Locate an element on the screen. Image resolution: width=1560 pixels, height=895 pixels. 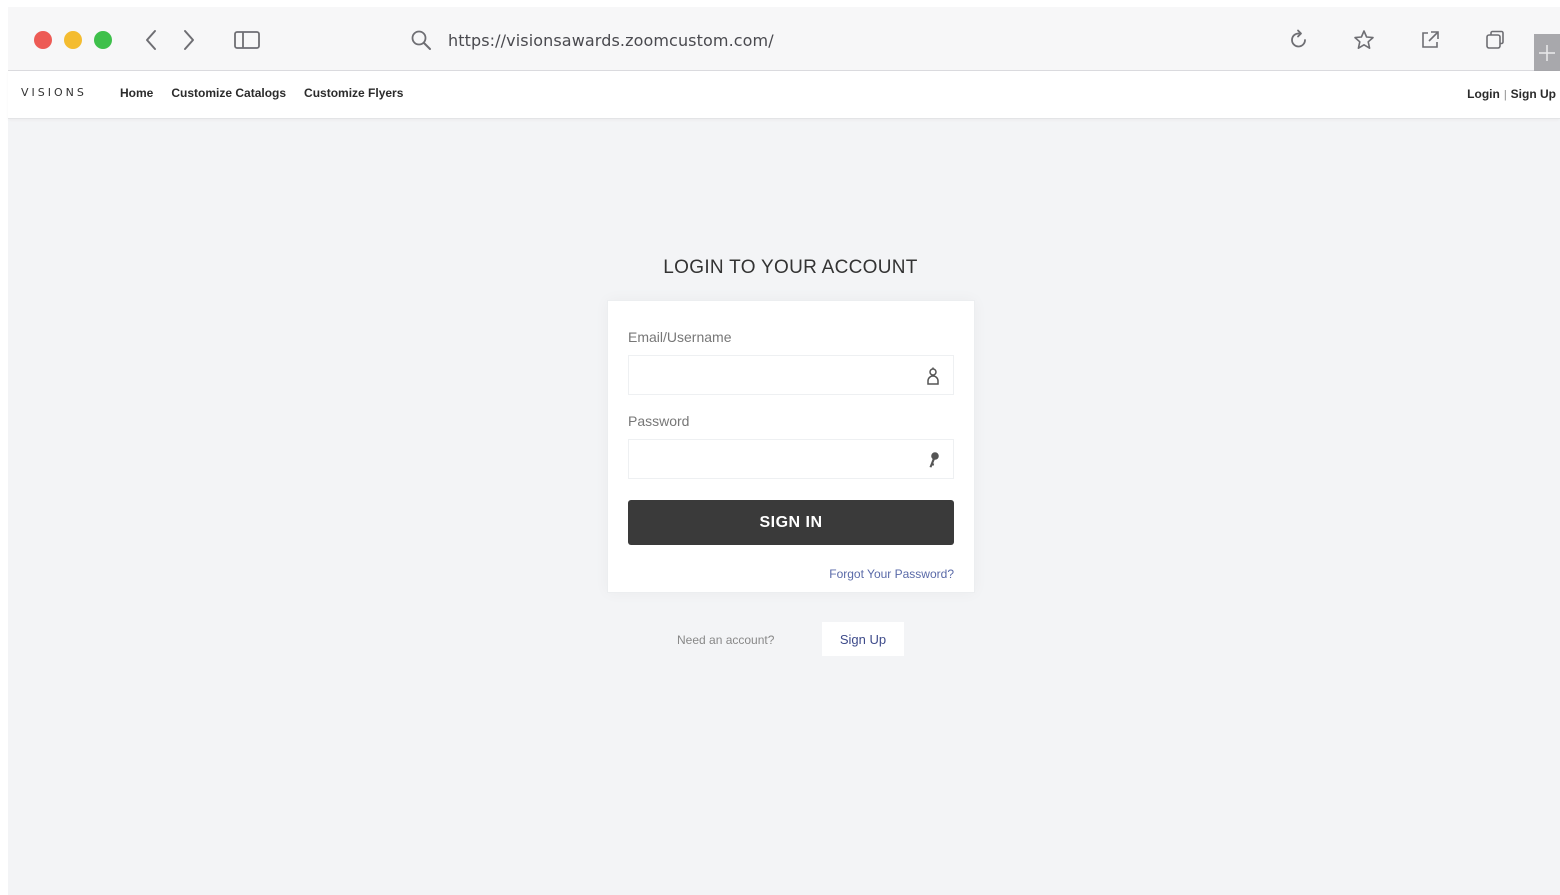
address-bar-url: https://visionsawards.zoomcustom.com/ is located at coordinates (611, 41).